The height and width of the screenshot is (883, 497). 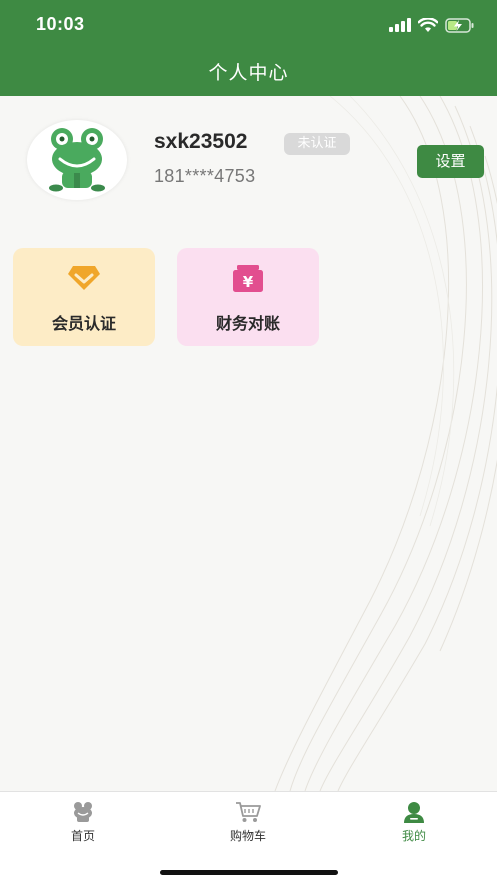 I want to click on yuan-wallet-icon: ¥, so click(x=248, y=278).